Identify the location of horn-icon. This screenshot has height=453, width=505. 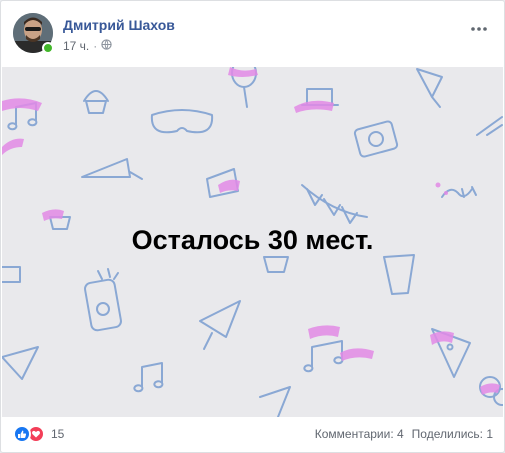
(429, 88).